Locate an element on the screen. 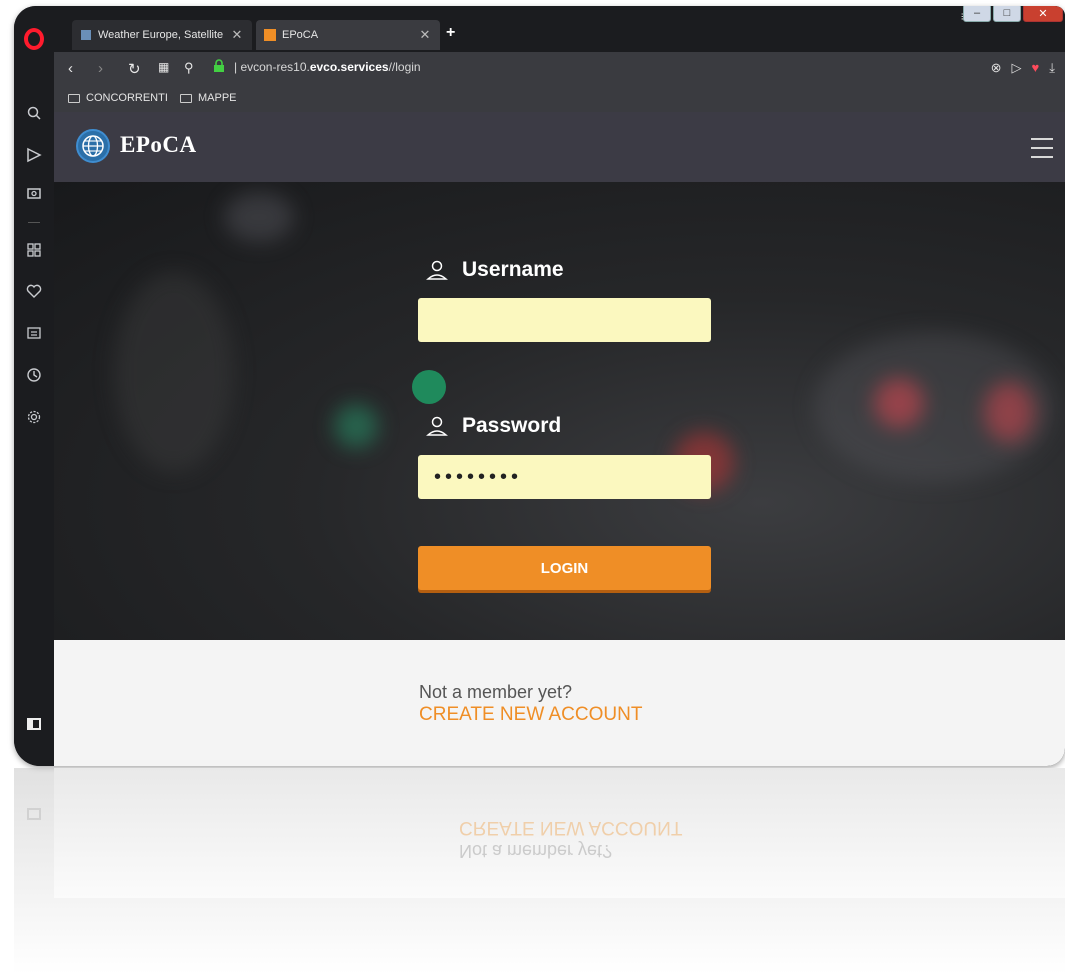 This screenshot has width=1065, height=974. bookmark-label: CONCORRENTI is located at coordinates (127, 98).